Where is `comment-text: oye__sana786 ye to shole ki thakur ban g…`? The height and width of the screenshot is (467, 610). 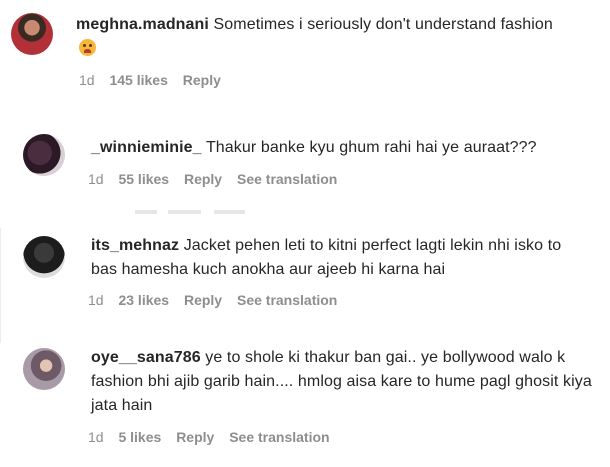
comment-text: oye__sana786 ye to shole ki thakur ban g… is located at coordinates (346, 382).